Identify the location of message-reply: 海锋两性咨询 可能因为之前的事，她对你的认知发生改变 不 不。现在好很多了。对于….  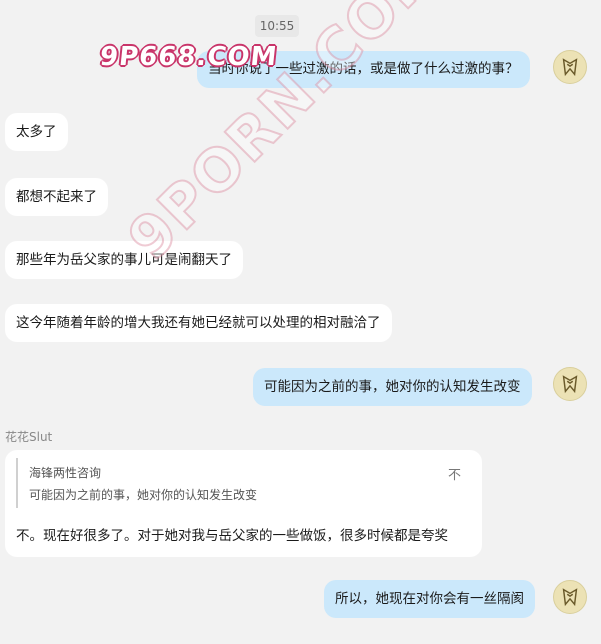
(243, 503).